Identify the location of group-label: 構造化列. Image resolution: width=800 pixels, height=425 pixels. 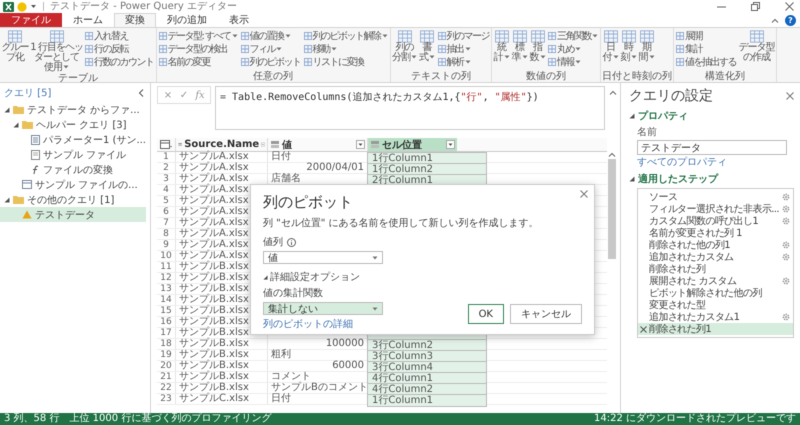
(725, 76).